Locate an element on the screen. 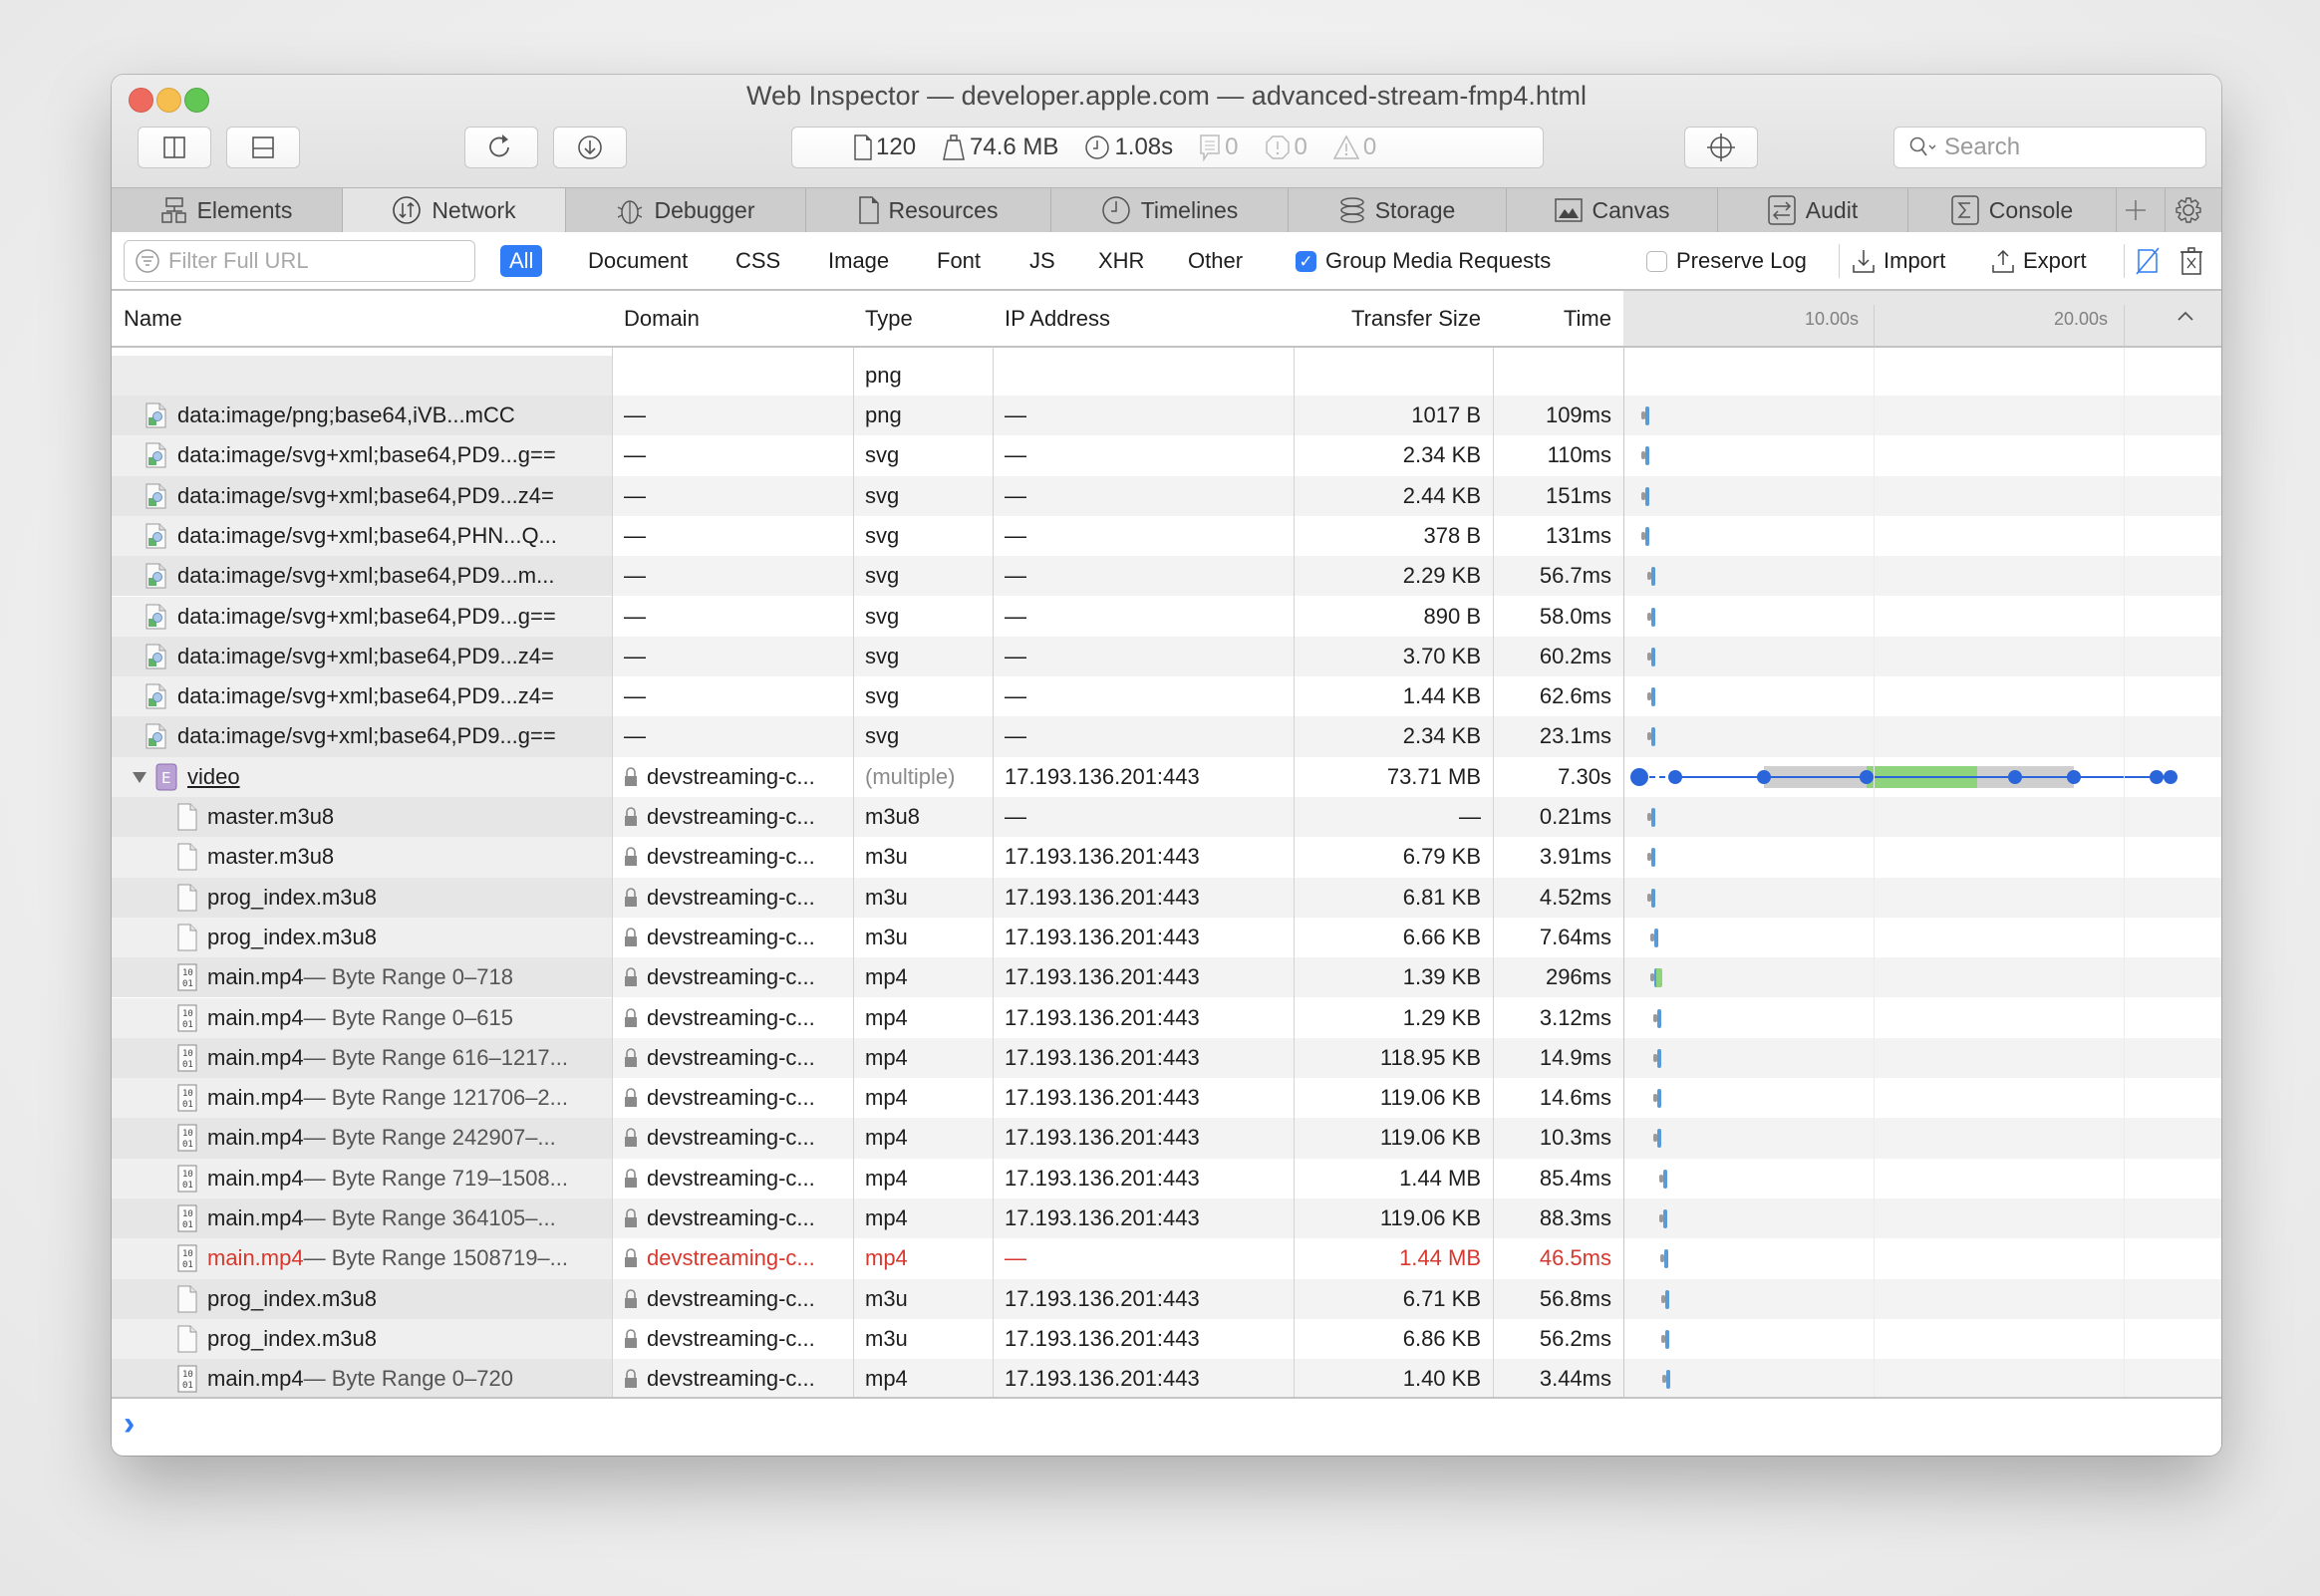 The width and height of the screenshot is (2320, 1596). log-count: 0 is located at coordinates (1219, 147).